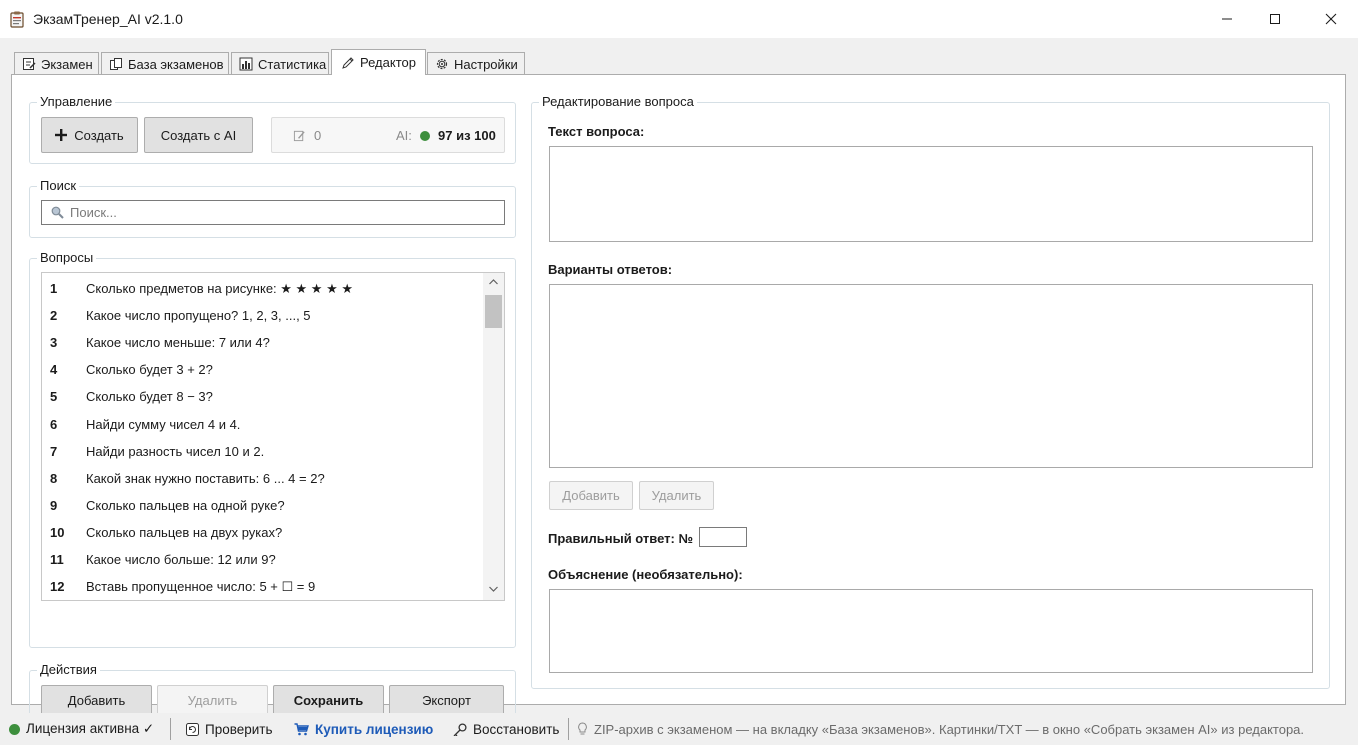 The height and width of the screenshot is (745, 1358). What do you see at coordinates (178, 343) in the screenshot?
I see `question-text: Какое число меньше: 7 или 4?` at bounding box center [178, 343].